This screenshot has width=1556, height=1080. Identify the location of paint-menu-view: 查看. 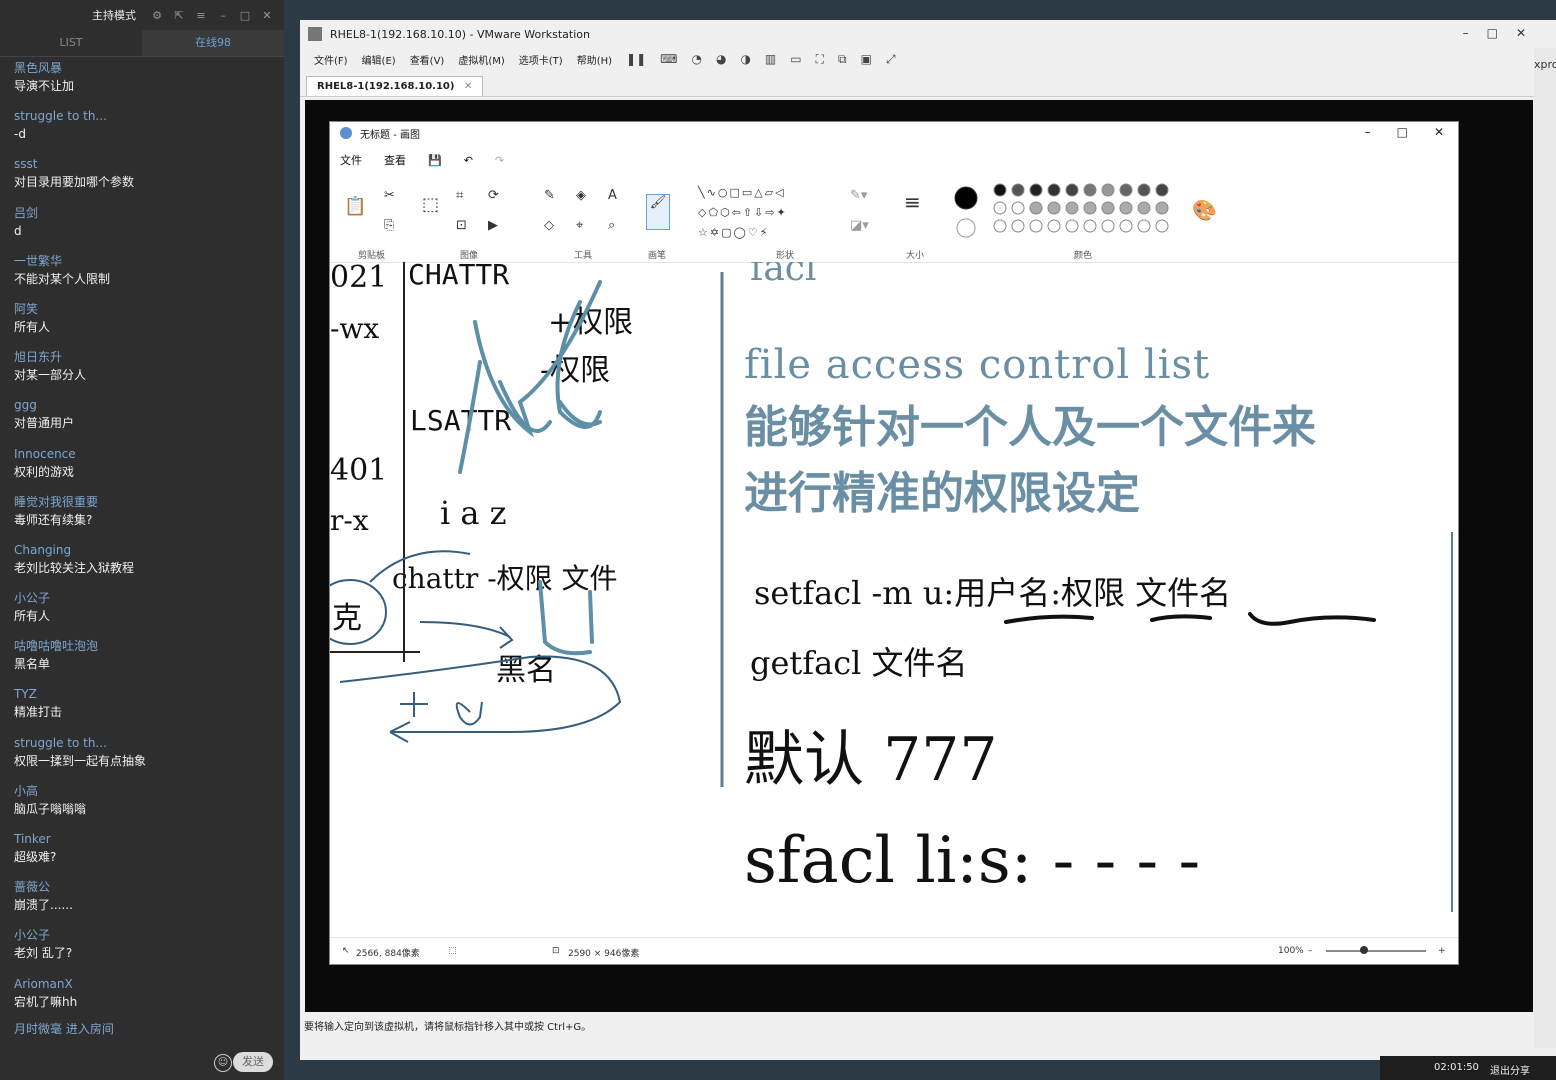
(395, 160).